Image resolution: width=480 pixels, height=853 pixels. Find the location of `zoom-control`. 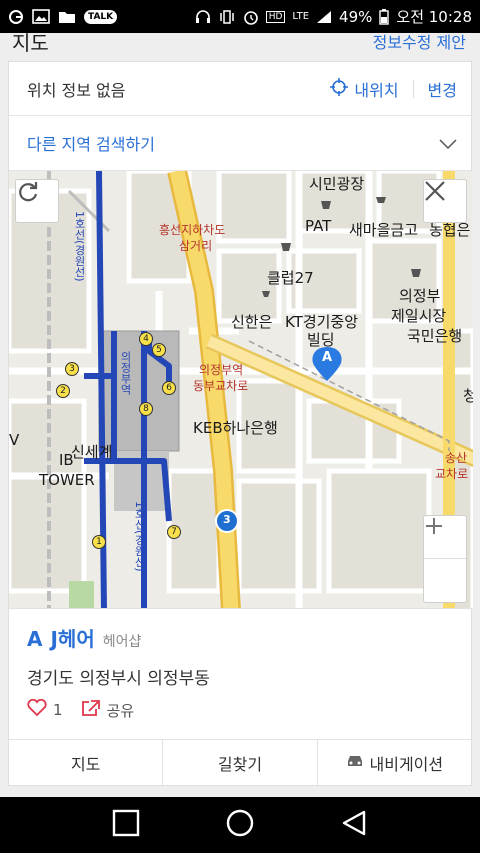

zoom-control is located at coordinates (445, 559).